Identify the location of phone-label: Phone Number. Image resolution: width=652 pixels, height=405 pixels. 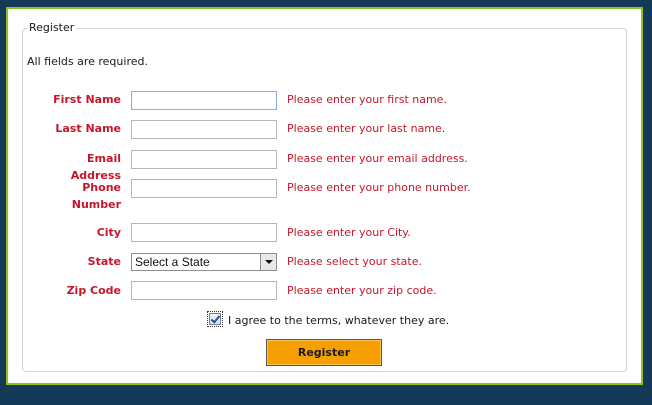
(78, 196).